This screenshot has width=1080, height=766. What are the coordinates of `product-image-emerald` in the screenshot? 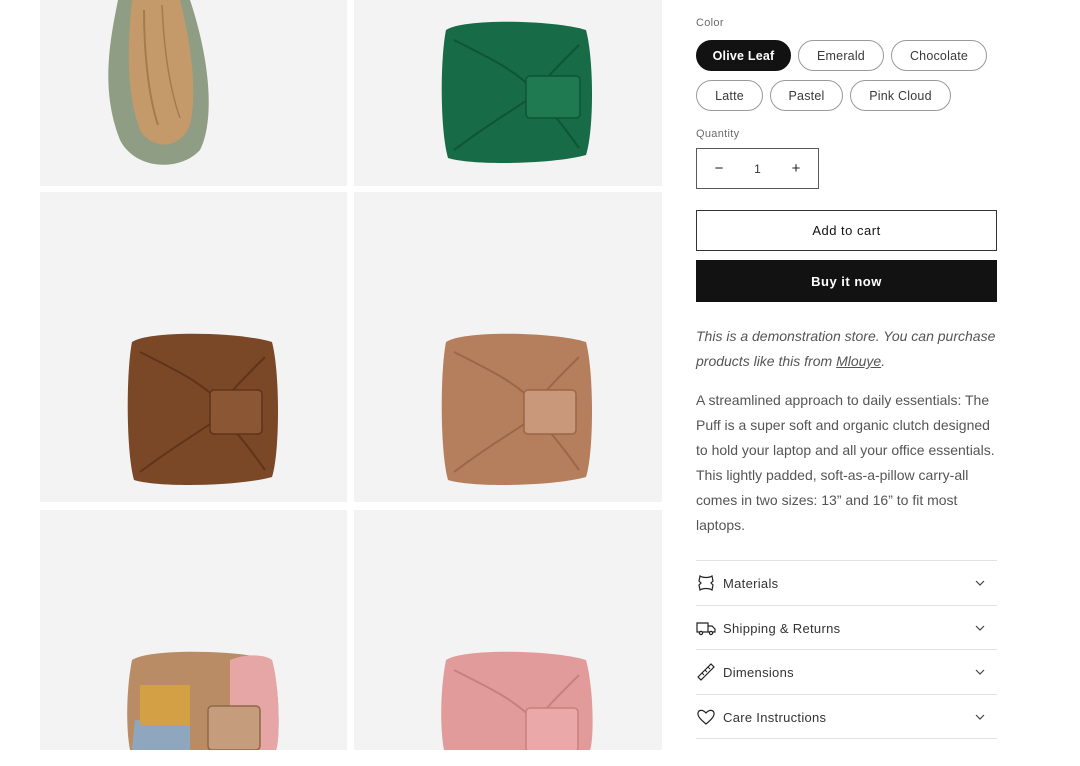 It's located at (508, 93).